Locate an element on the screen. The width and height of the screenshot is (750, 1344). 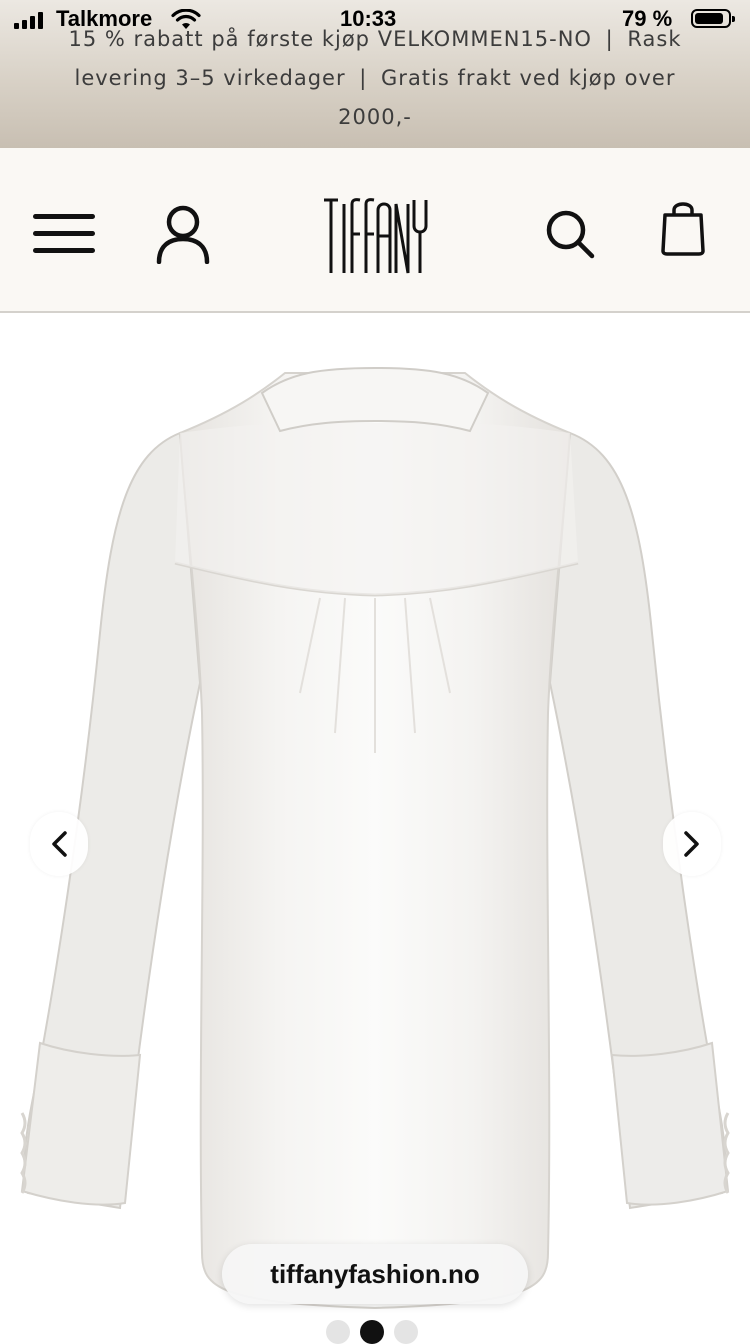
gallery-pagination is located at coordinates (372, 1332).